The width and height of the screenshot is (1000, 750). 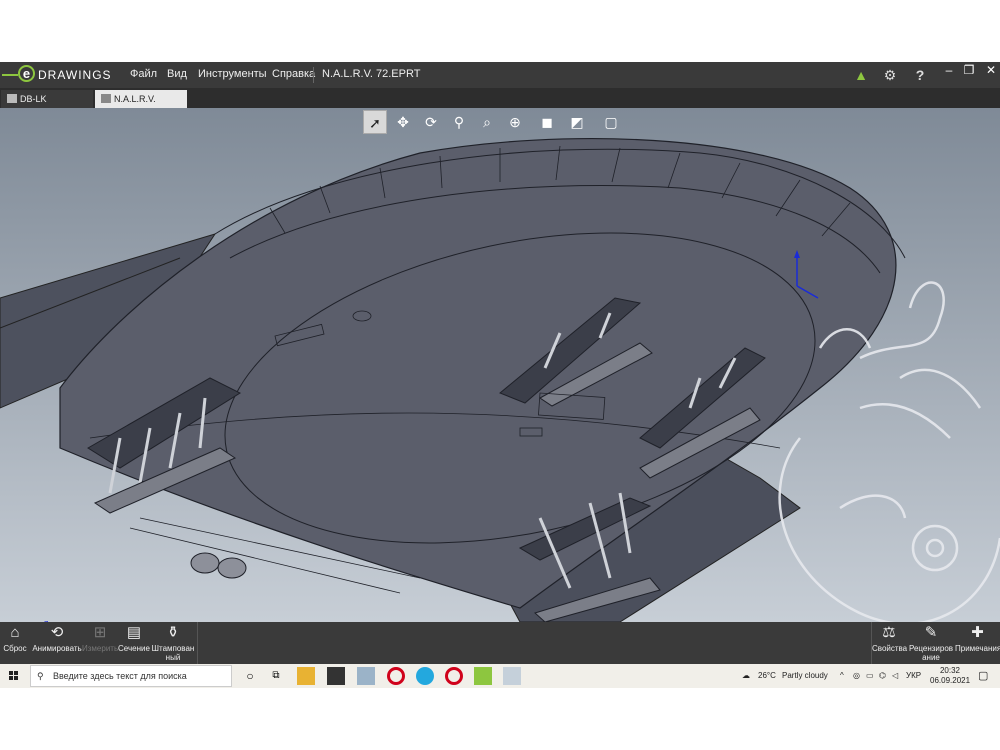 What do you see at coordinates (949, 70) in the screenshot?
I see `minimize-button: –` at bounding box center [949, 70].